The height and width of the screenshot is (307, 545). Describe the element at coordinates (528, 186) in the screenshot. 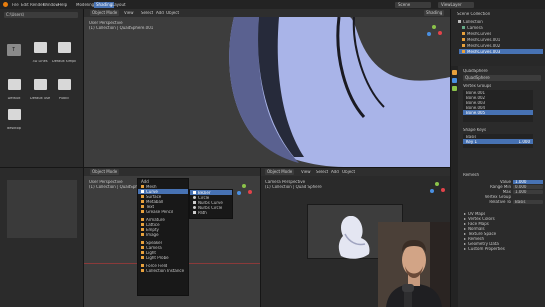

I see `field-value: 0.000` at that location.